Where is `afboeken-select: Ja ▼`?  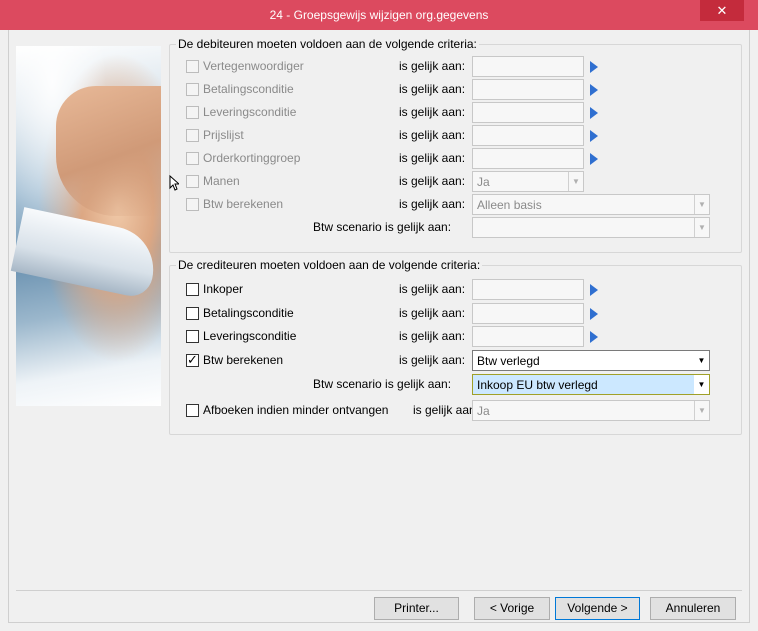 afboeken-select: Ja ▼ is located at coordinates (591, 410).